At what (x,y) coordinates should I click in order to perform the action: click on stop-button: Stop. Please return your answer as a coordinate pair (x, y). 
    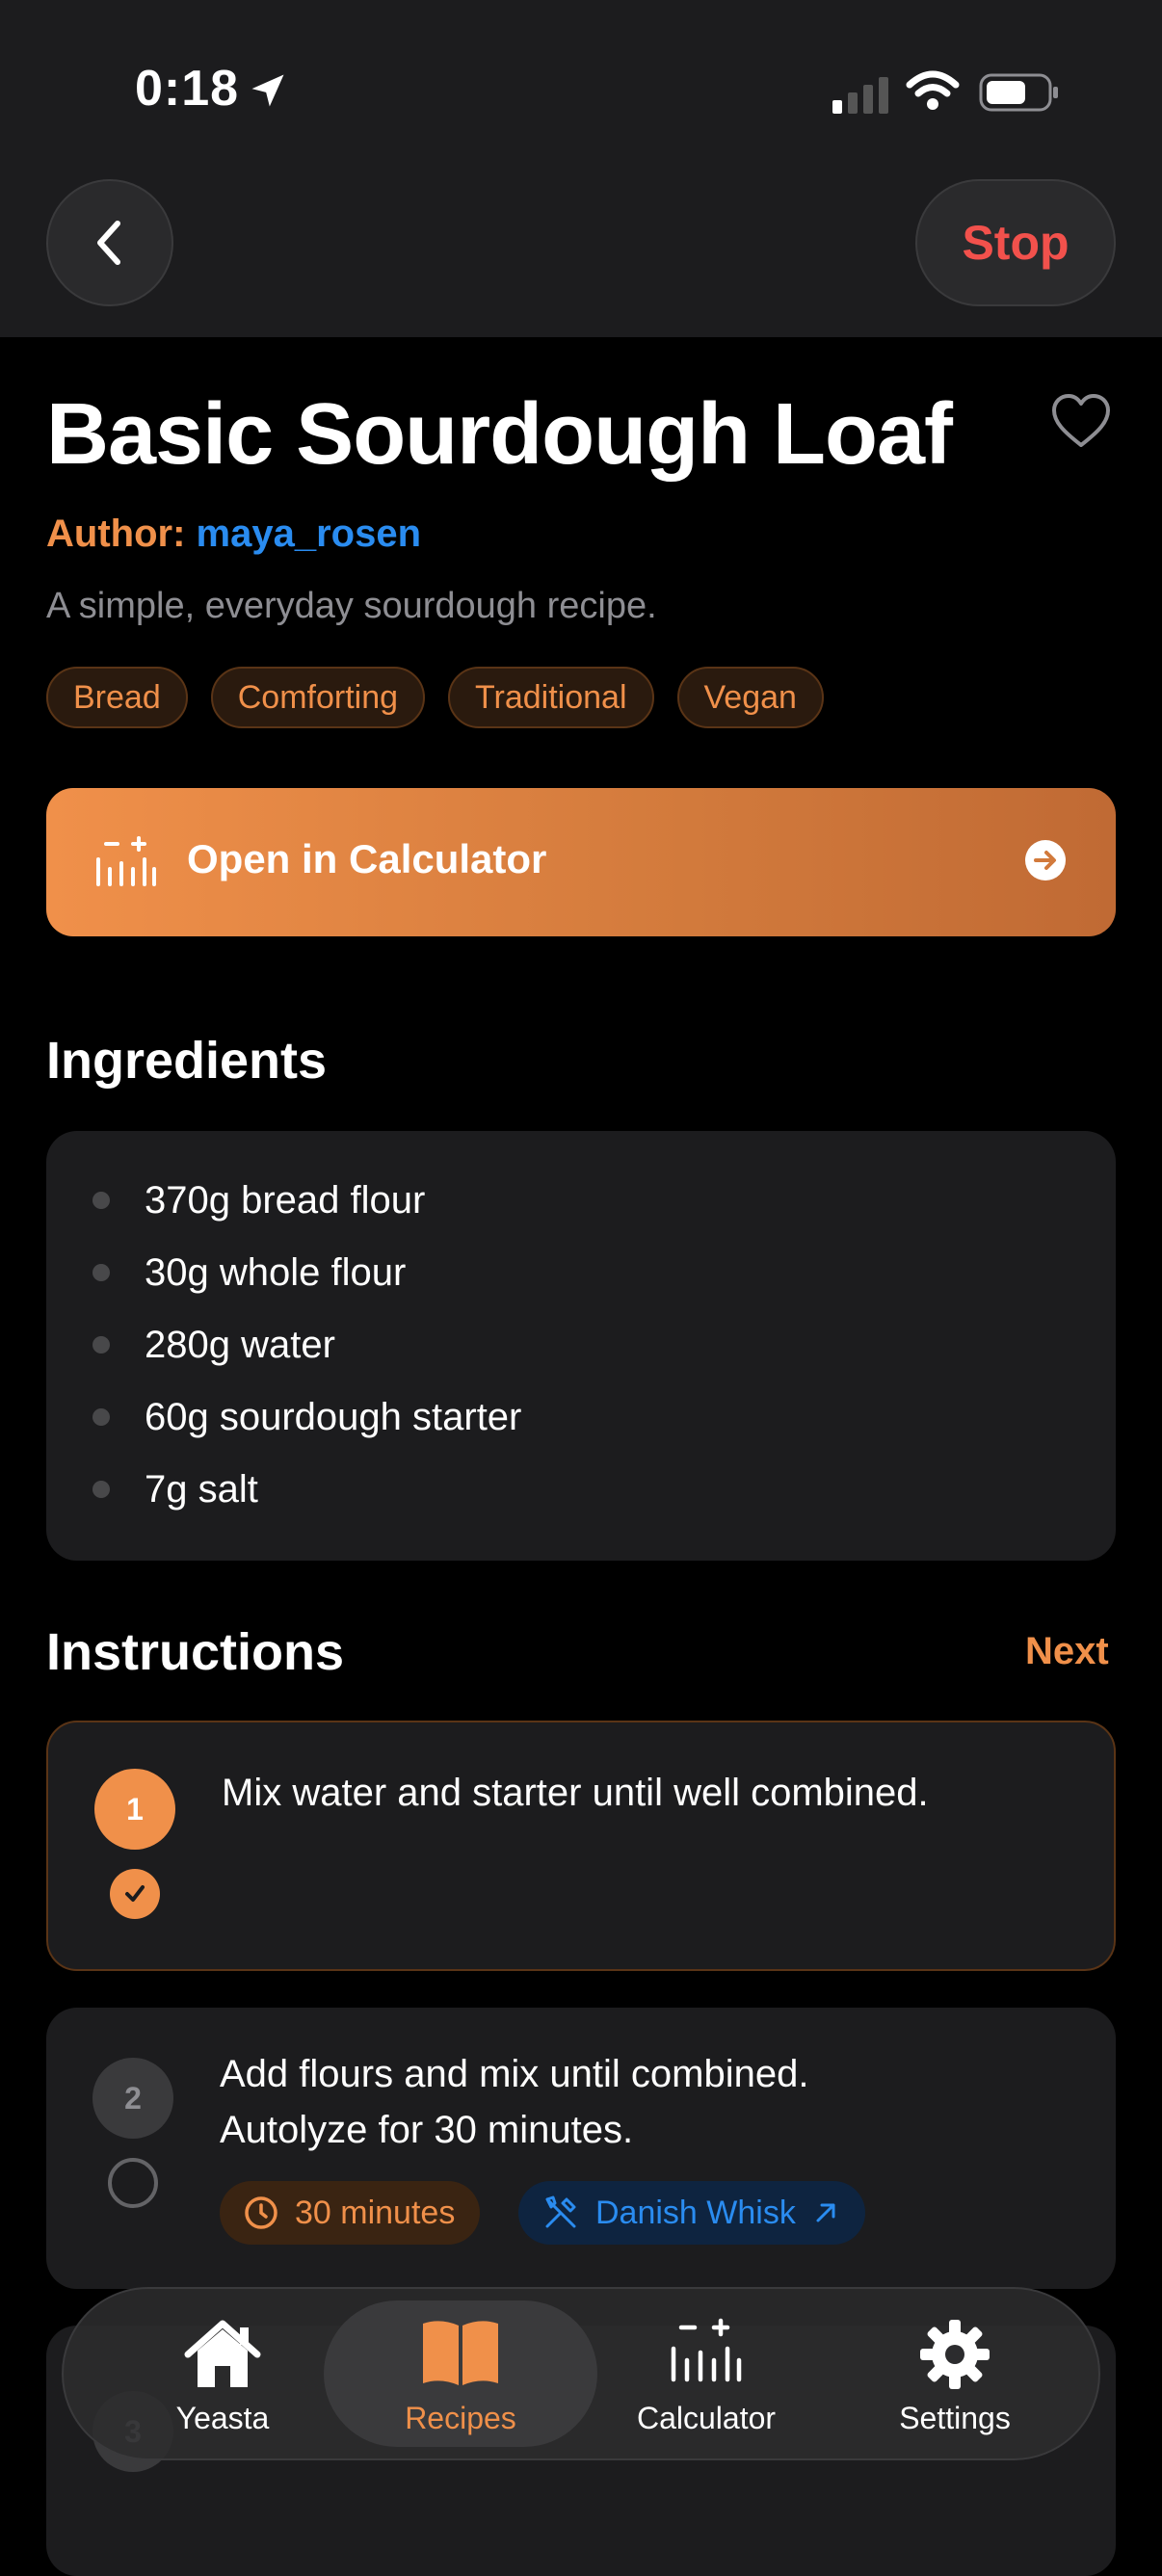
    Looking at the image, I should click on (1016, 242).